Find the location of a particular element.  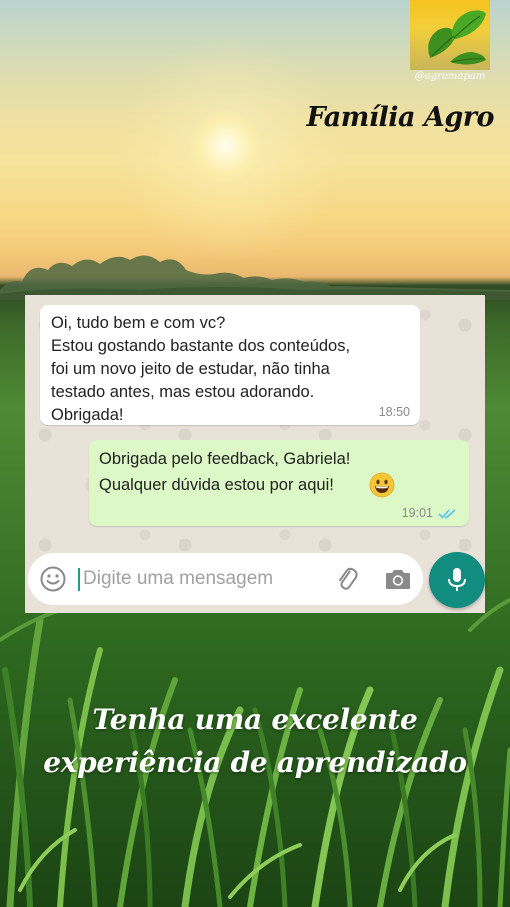

logo-background is located at coordinates (450, 35).